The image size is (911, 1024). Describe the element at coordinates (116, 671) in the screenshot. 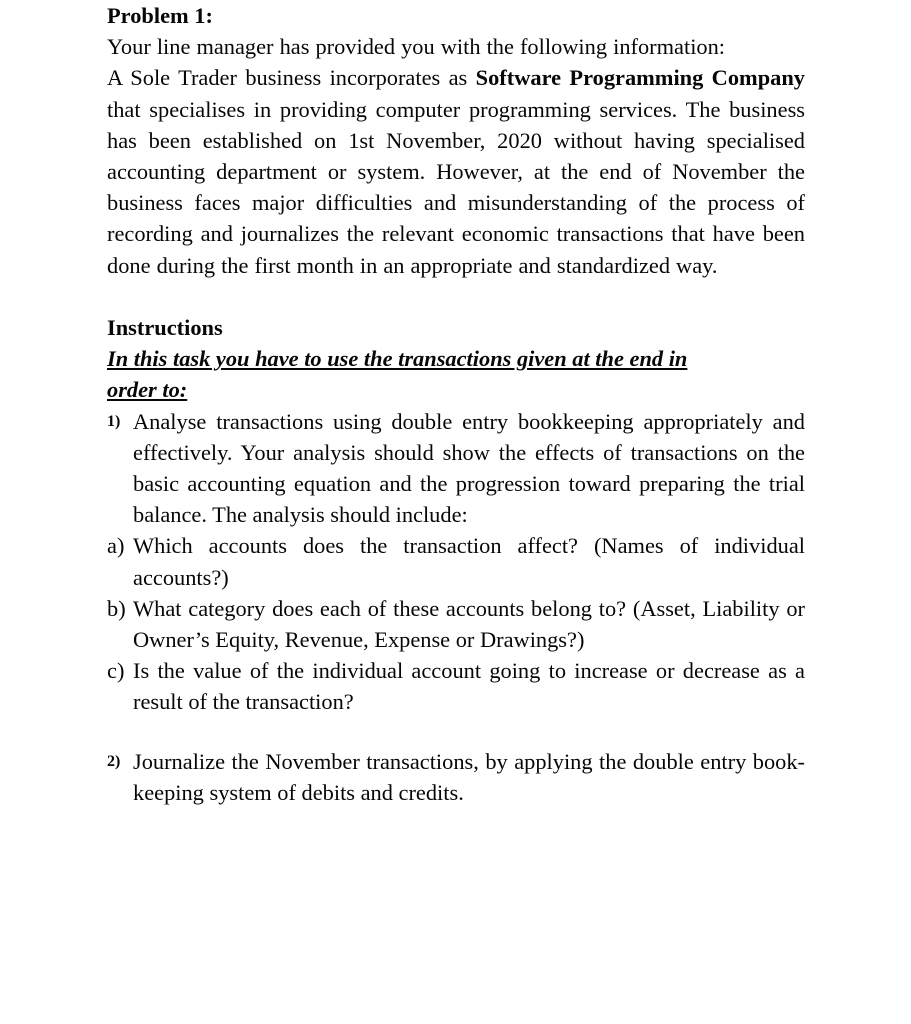

I see `list-item-marker: c)` at that location.